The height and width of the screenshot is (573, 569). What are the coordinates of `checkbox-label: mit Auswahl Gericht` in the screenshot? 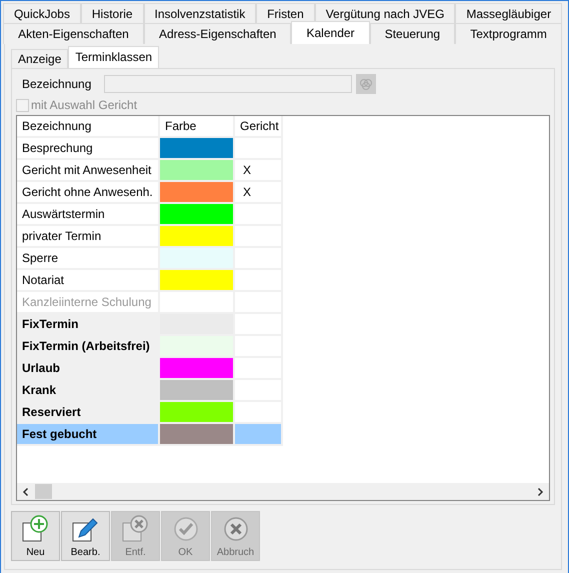 It's located at (84, 105).